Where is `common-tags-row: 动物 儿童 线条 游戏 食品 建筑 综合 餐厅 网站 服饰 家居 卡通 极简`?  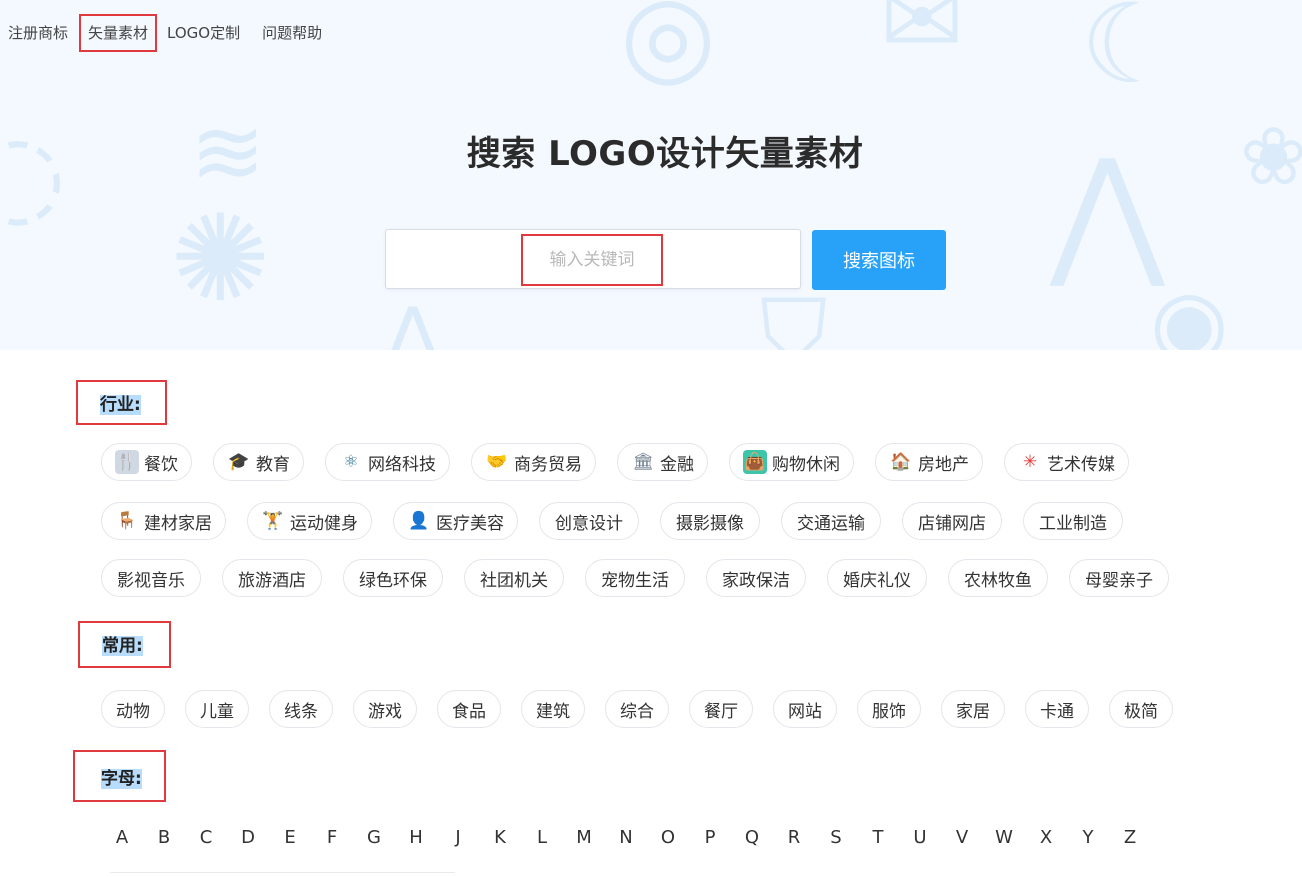 common-tags-row: 动物 儿童 线条 游戏 食品 建筑 综合 餐厅 网站 服饰 家居 卡通 极简 is located at coordinates (637, 709).